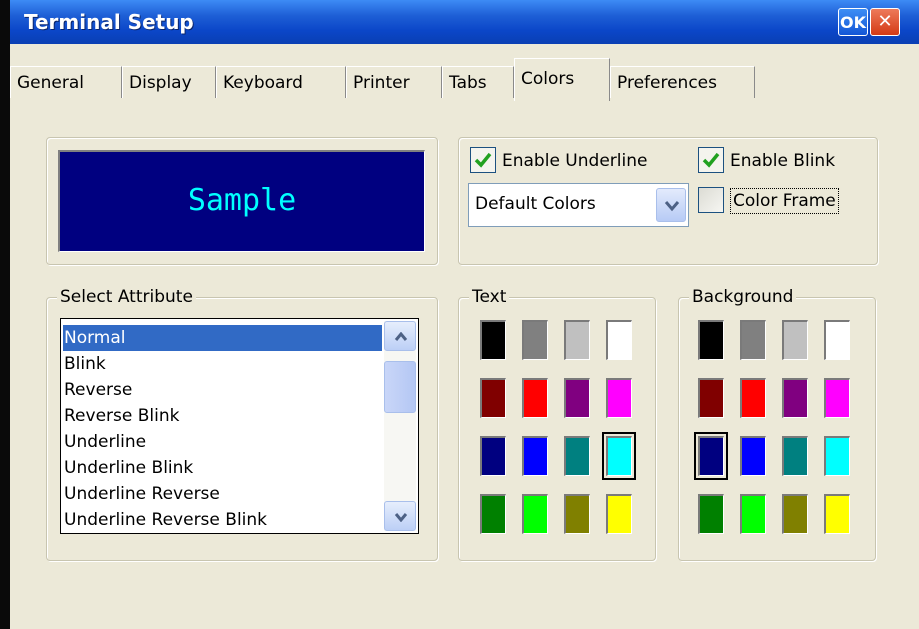 Image resolution: width=919 pixels, height=629 pixels. Describe the element at coordinates (5, 314) in the screenshot. I see `window-frame-left` at that location.